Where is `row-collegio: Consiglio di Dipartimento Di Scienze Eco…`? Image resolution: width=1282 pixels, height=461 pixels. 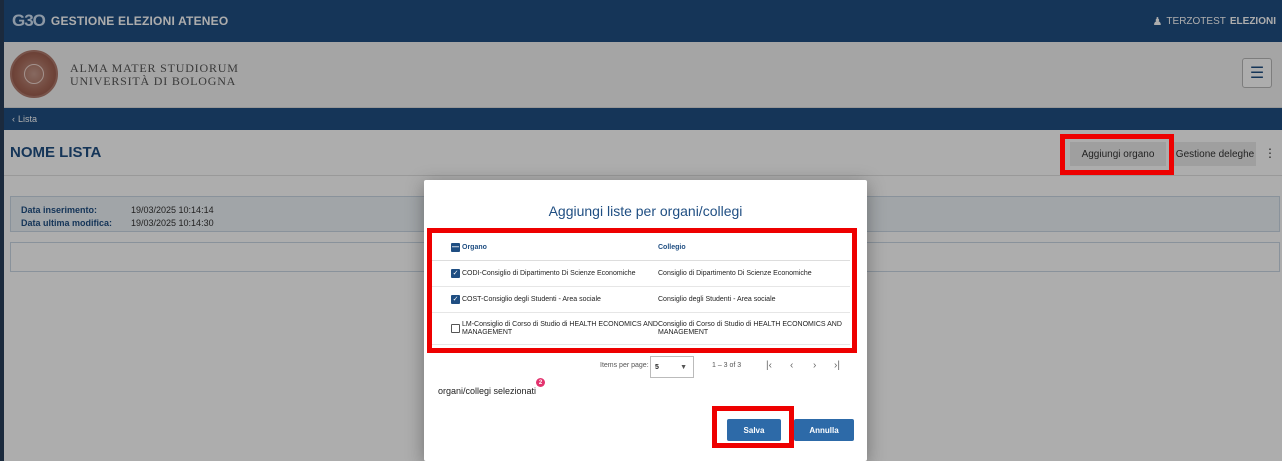 row-collegio: Consiglio di Dipartimento Di Scienze Eco… is located at coordinates (735, 273).